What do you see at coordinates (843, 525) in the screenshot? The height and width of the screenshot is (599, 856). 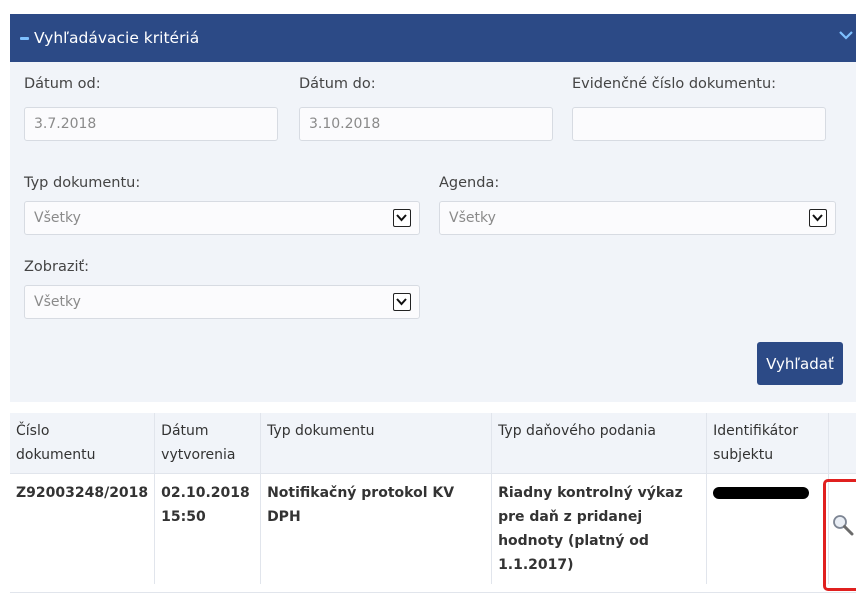 I see `magnifier-icon` at bounding box center [843, 525].